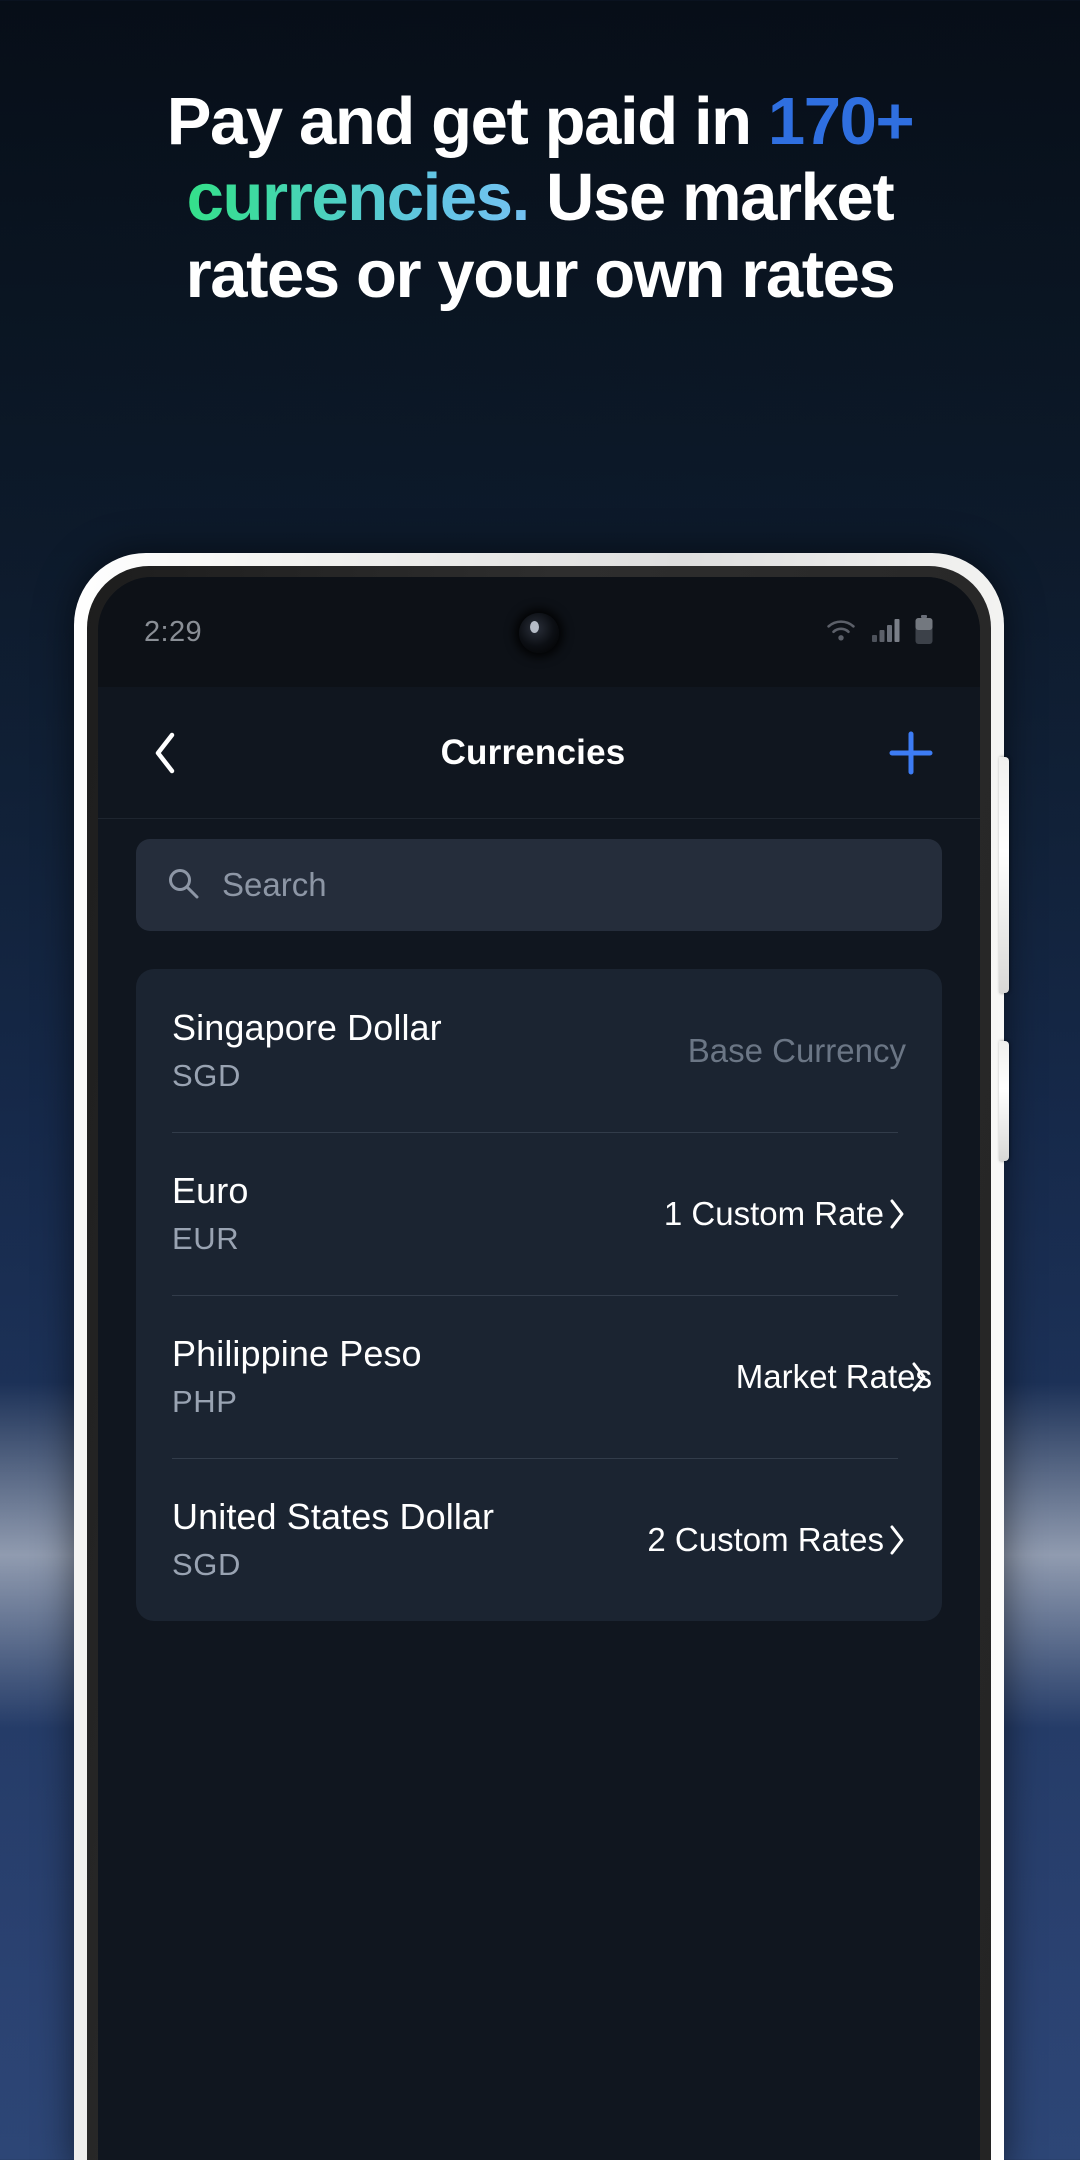  I want to click on headline-line-2: currencies. Use market, so click(540, 198).